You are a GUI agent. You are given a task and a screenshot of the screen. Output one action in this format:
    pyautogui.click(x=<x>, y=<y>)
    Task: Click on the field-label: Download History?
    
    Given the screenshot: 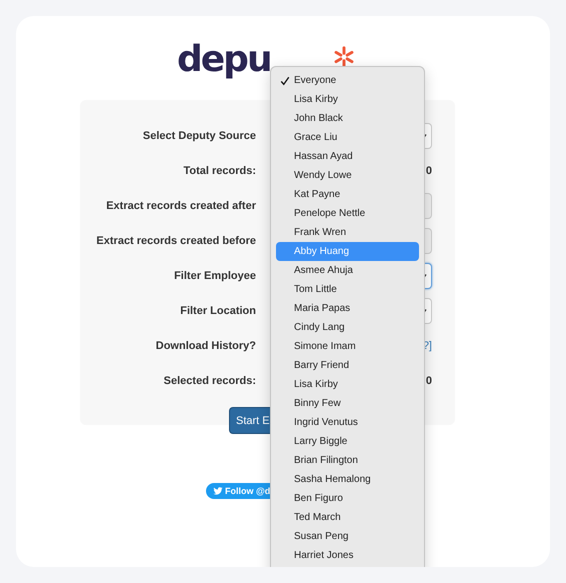 What is the action you would take?
    pyautogui.click(x=205, y=346)
    